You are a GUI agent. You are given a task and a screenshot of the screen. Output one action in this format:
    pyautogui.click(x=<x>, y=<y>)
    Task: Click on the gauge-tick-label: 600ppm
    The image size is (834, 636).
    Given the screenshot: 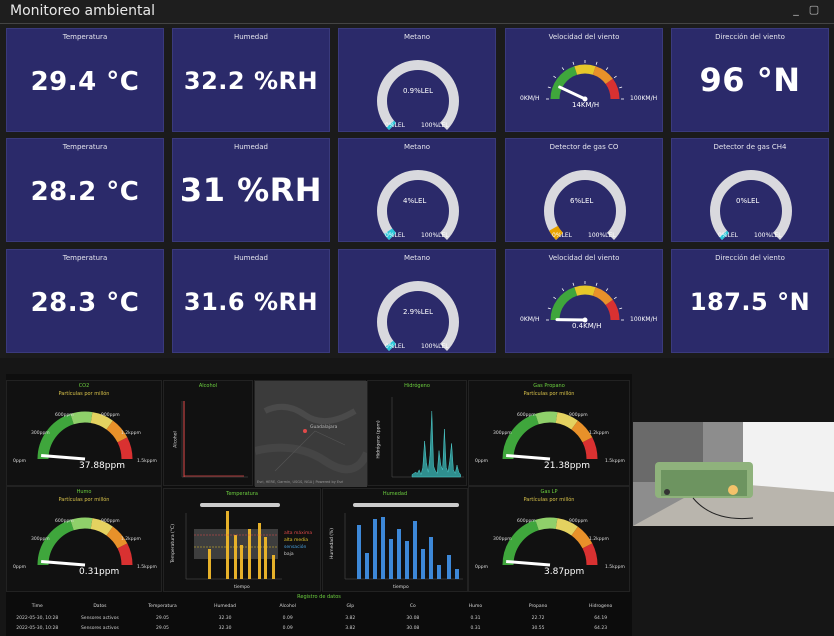 What is the action you would take?
    pyautogui.click(x=64, y=415)
    